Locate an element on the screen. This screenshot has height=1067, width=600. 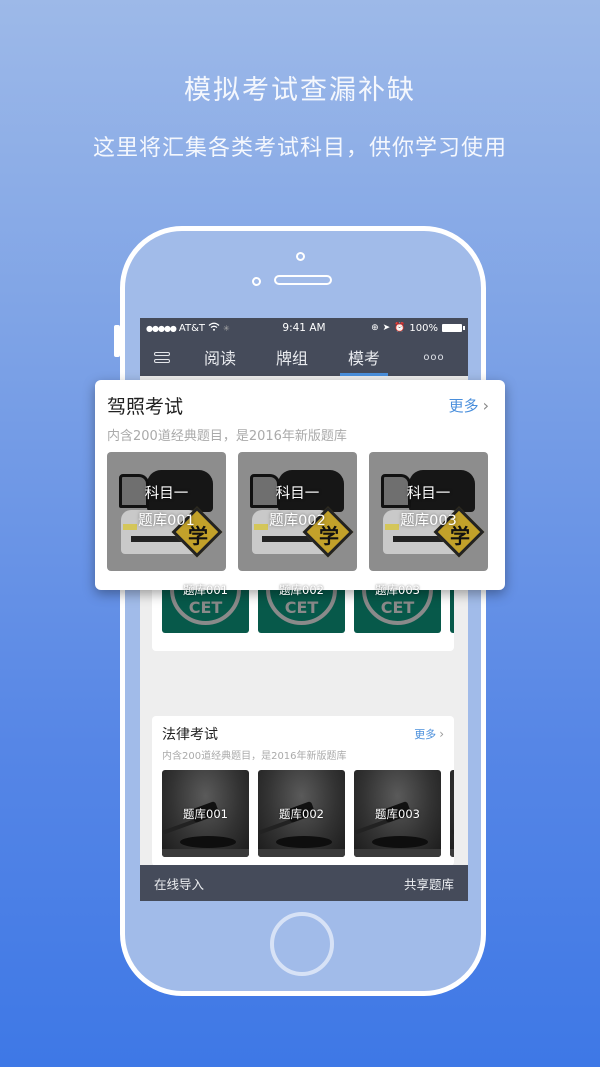
featured-description: 内含200道经典题目，是2016年新版题库 is located at coordinates (227, 436).